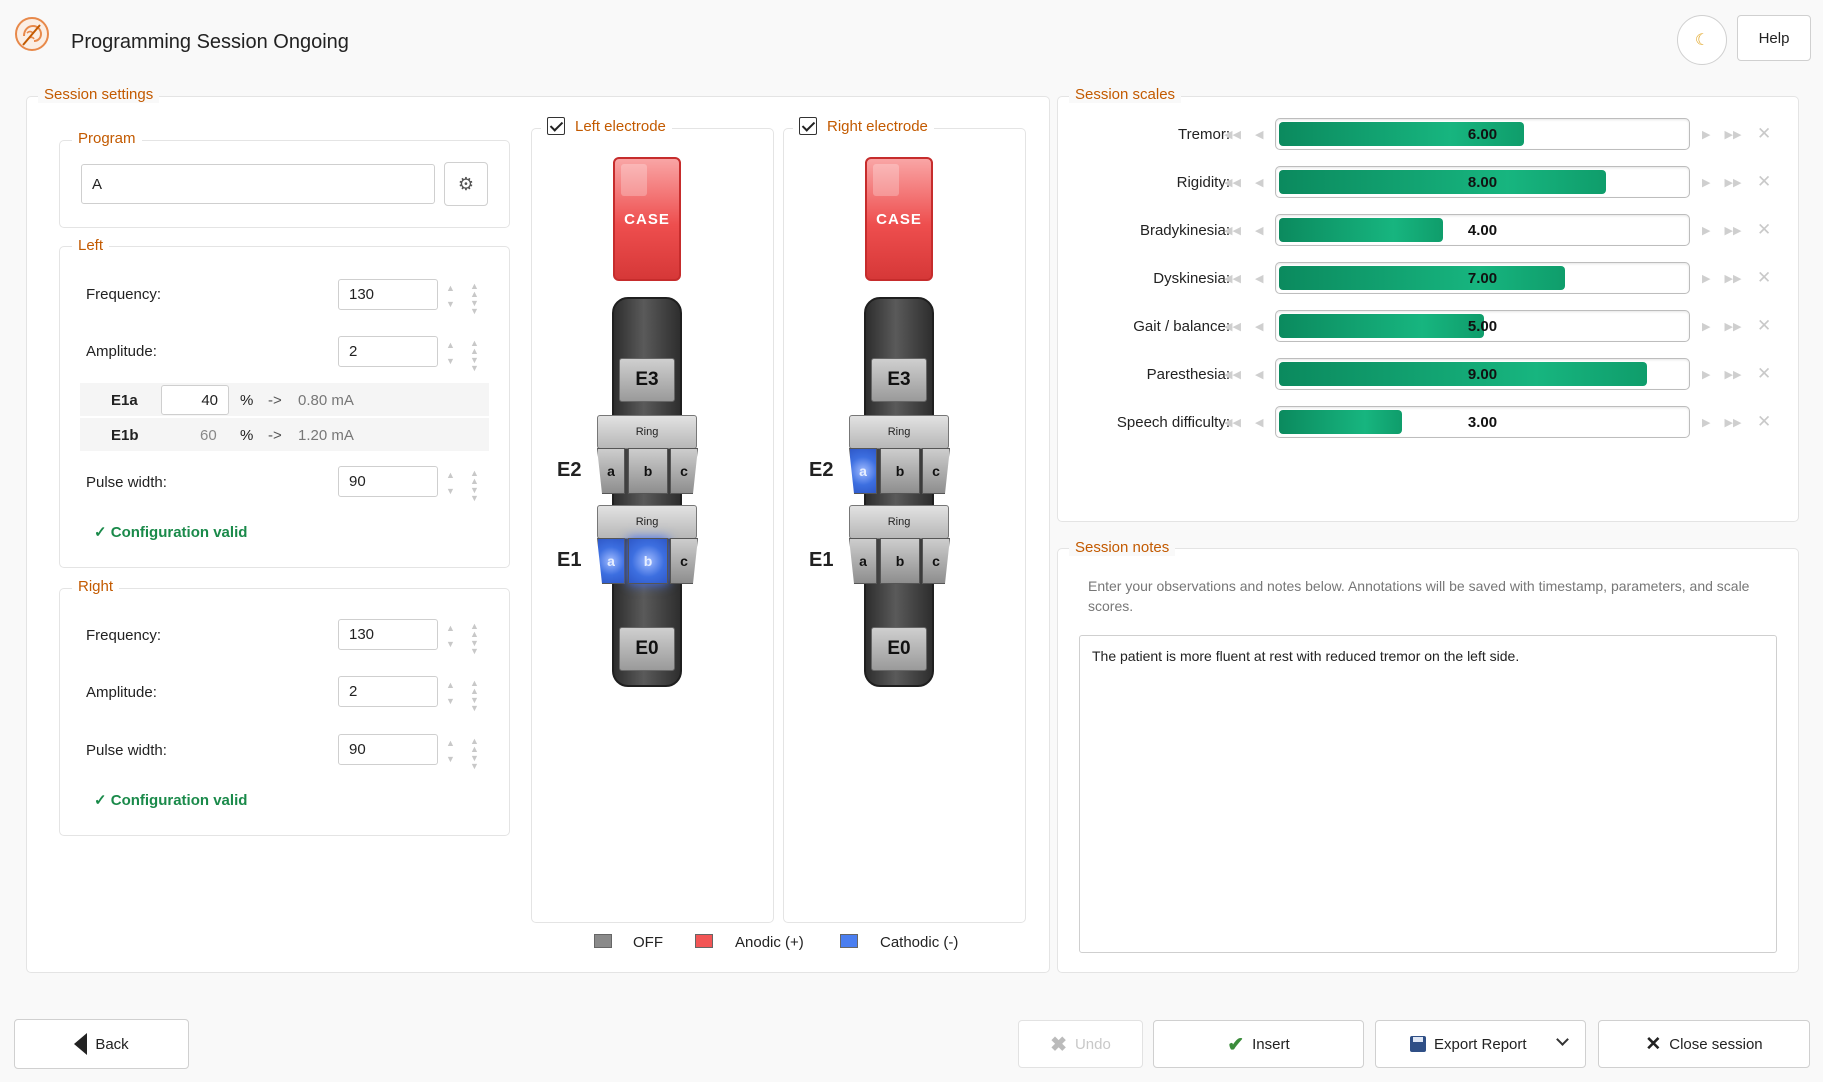 The image size is (1823, 1082). I want to click on scale-bar: 7.00, so click(1482, 278).